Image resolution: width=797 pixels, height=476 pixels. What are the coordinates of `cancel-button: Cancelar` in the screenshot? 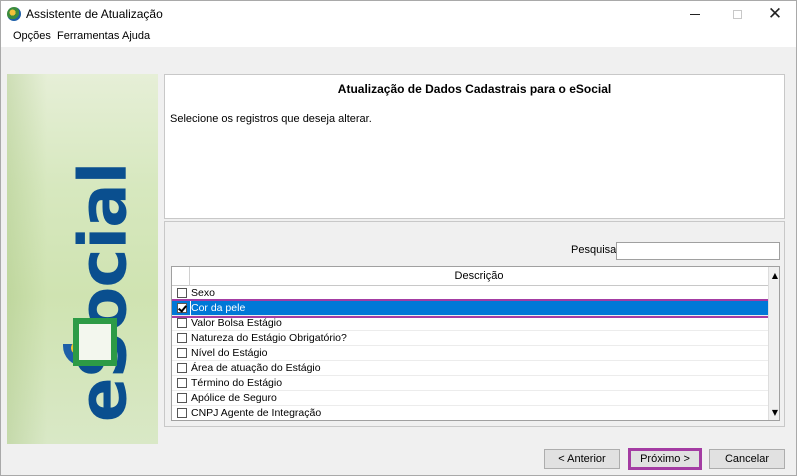 It's located at (747, 459).